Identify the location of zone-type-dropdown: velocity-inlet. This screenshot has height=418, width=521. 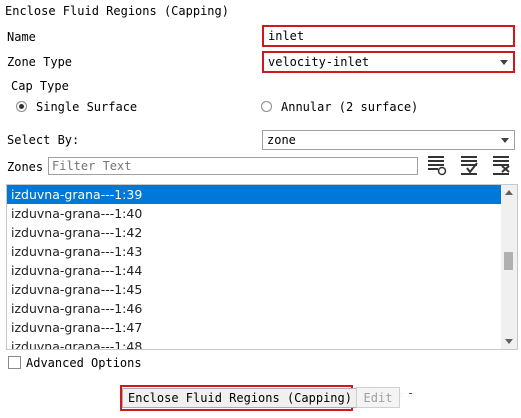
(388, 62).